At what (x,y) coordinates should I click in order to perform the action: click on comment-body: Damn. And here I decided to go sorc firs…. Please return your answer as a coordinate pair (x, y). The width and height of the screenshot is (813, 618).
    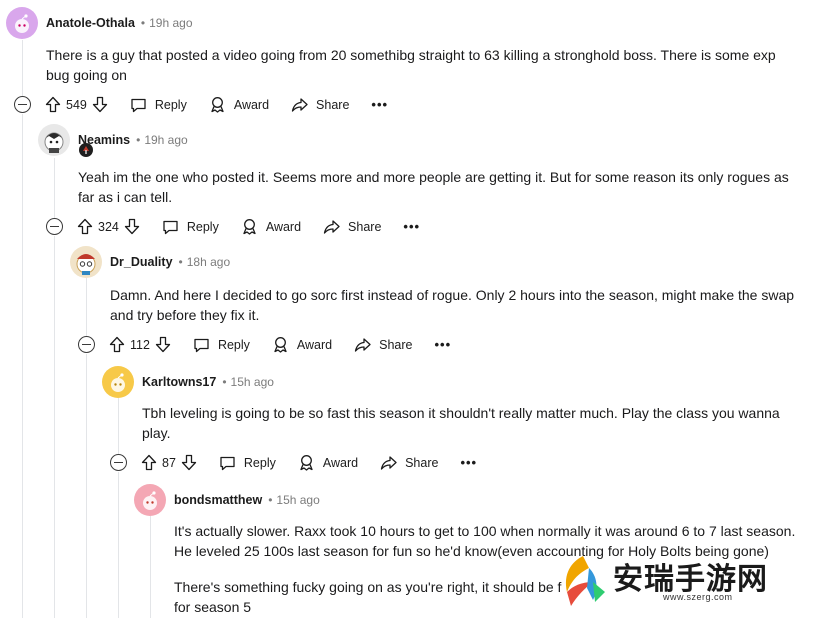
    Looking at the image, I should click on (452, 305).